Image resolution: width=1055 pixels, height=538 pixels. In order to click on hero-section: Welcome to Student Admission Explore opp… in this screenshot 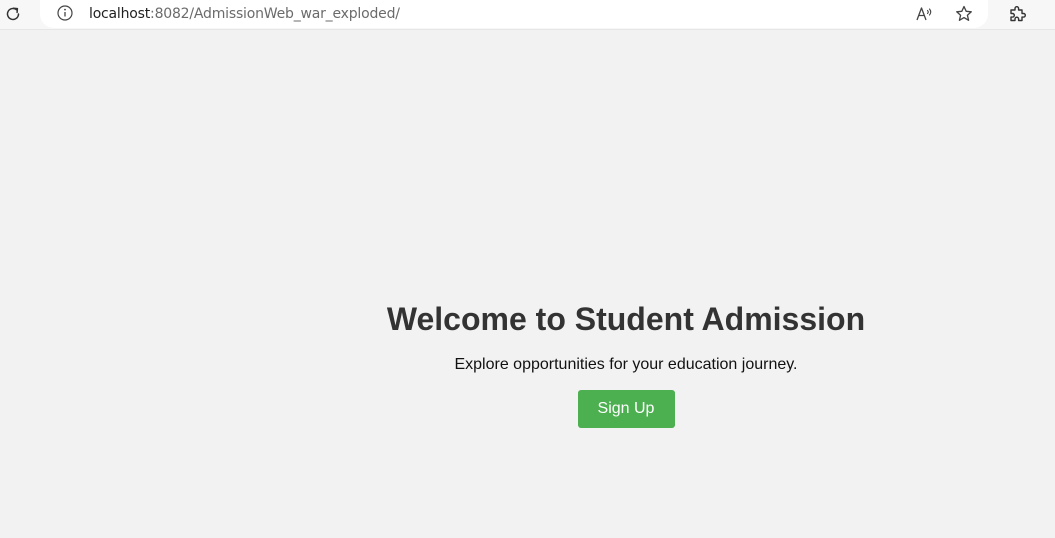, I will do `click(626, 362)`.